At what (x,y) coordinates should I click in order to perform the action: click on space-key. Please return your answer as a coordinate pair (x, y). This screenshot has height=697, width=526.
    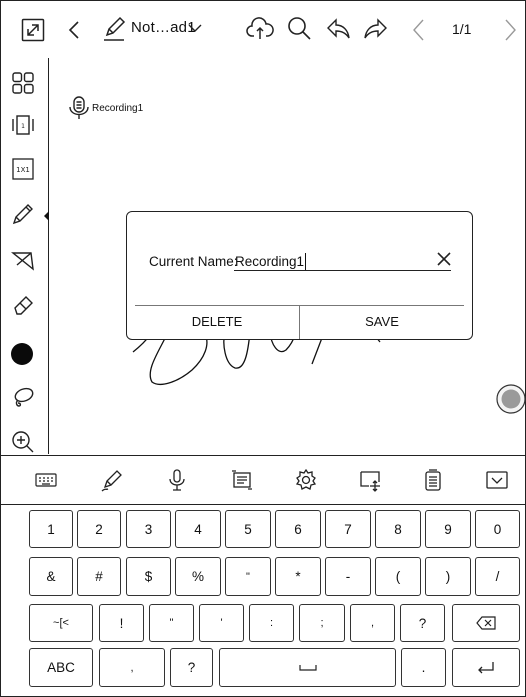
    Looking at the image, I should click on (307, 667).